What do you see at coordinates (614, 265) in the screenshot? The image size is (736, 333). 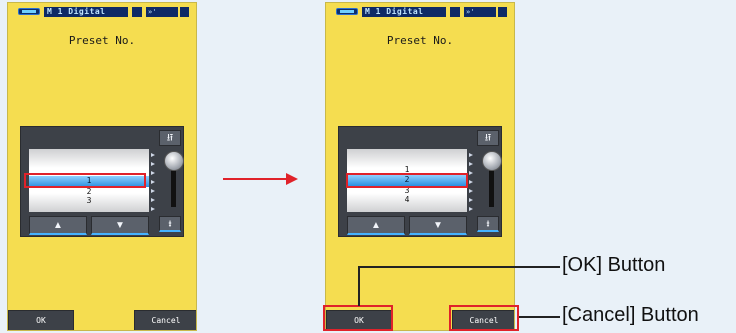 I see `ok-callout-label: [OK] Button` at bounding box center [614, 265].